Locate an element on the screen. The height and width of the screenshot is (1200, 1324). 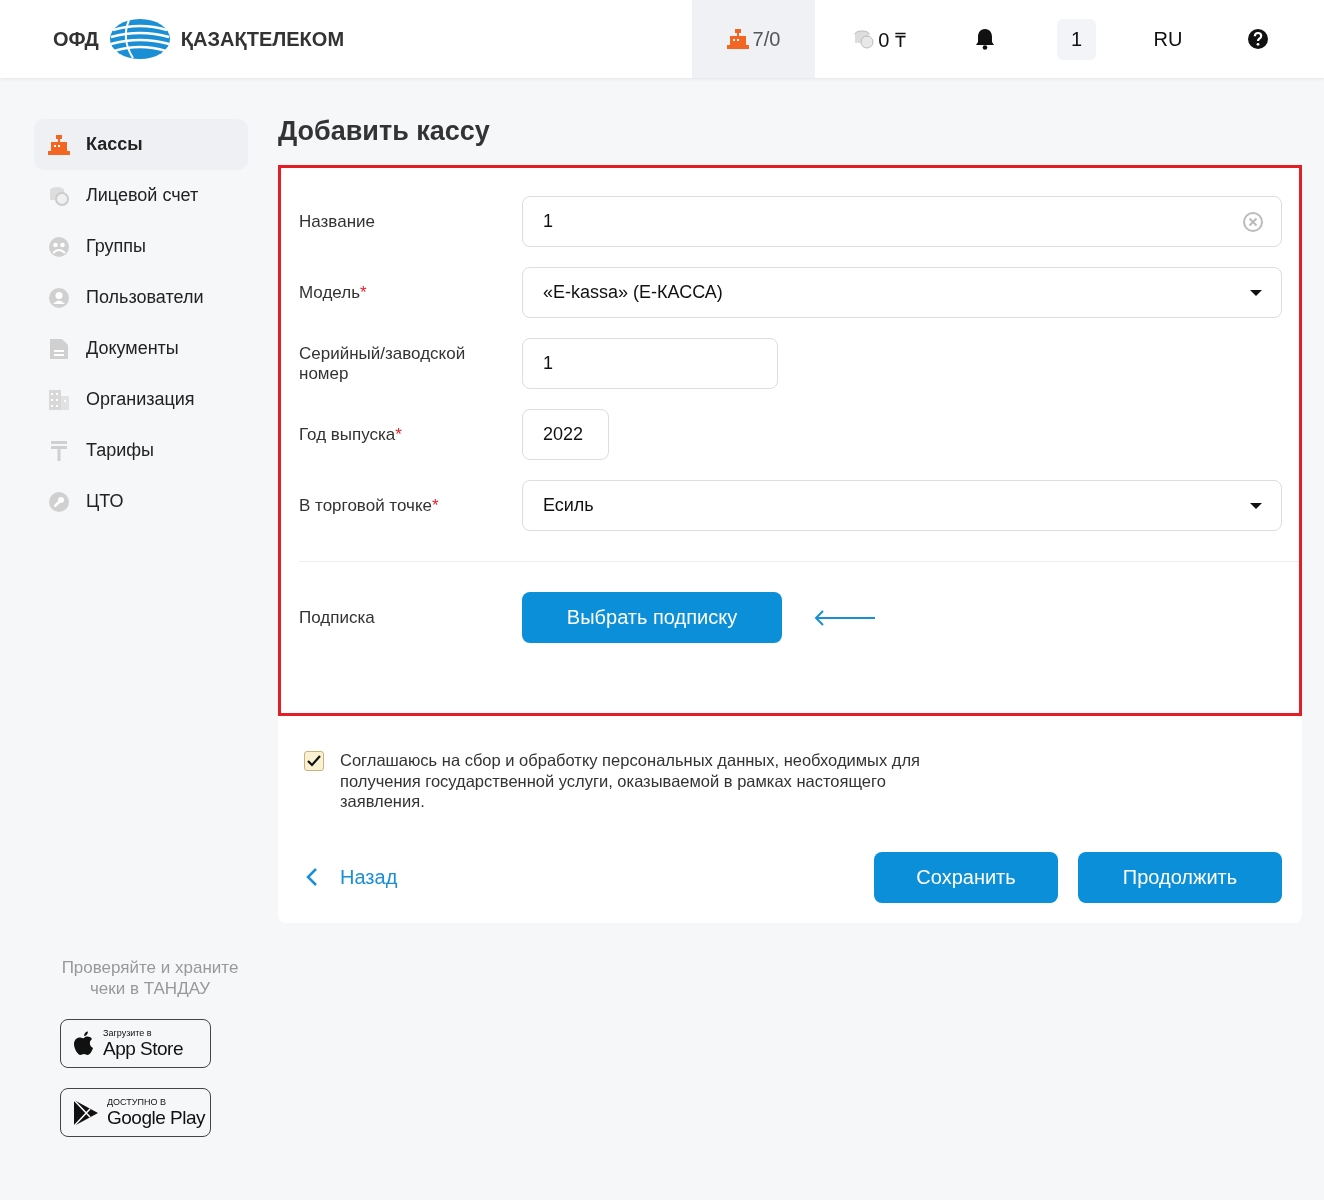
user-icon is located at coordinates (59, 297).